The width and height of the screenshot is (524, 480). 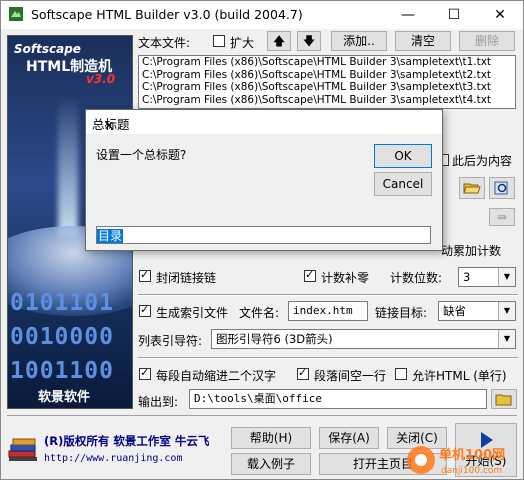 I want to click on list-guide-value: 图形引导符6 (3D箭头), so click(x=274, y=339).